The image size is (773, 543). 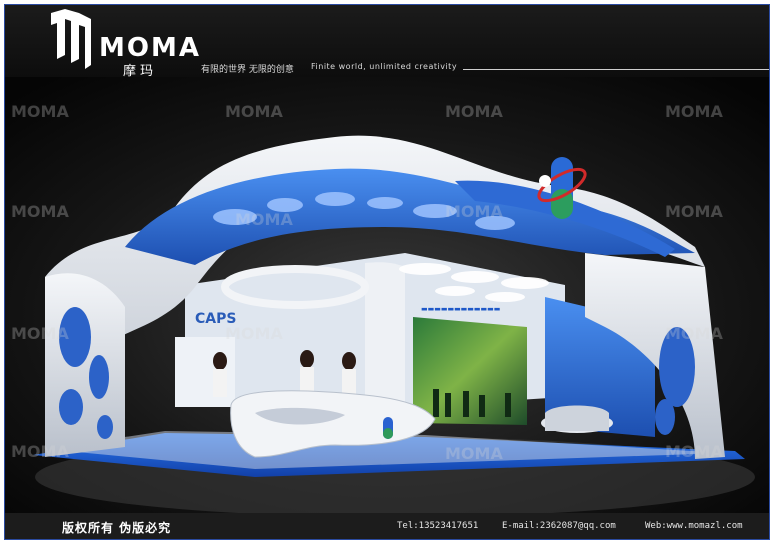 What do you see at coordinates (438, 526) in the screenshot?
I see `contact-phone: Tel:13523417651` at bounding box center [438, 526].